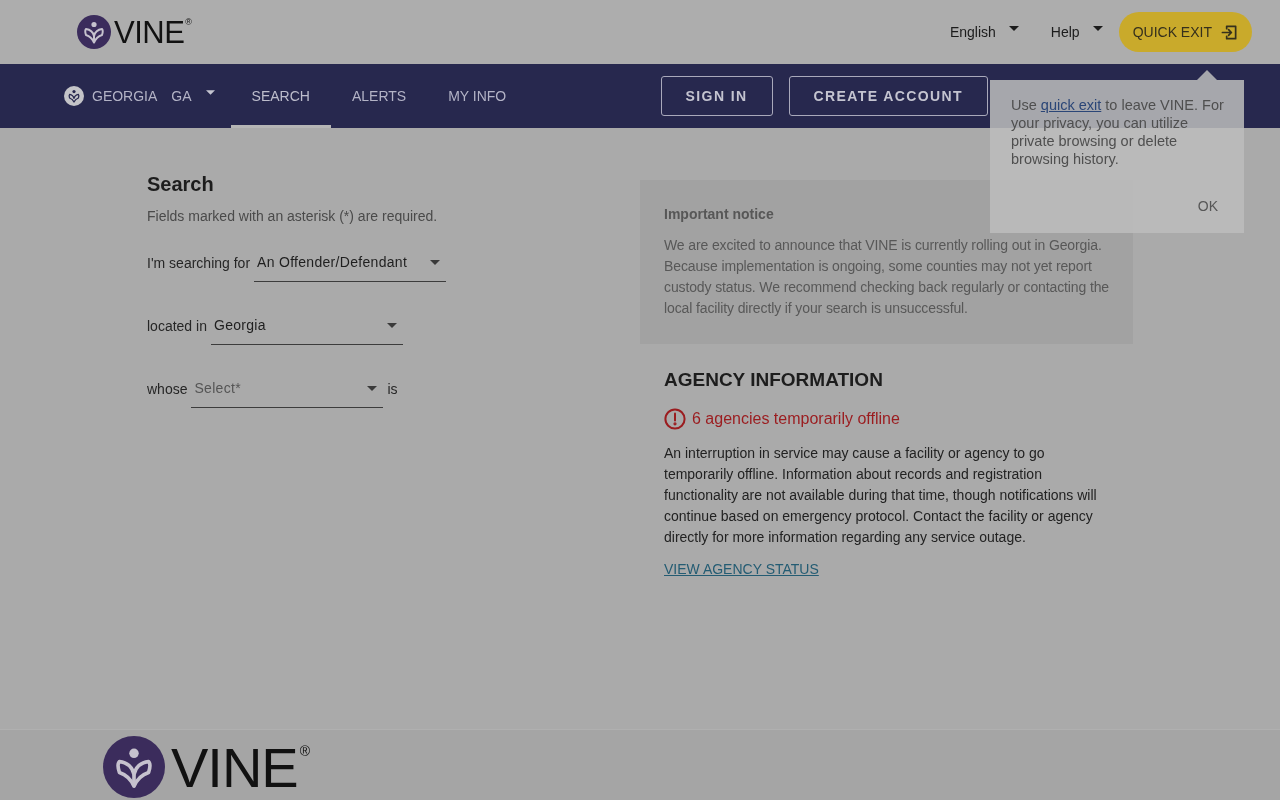 This screenshot has width=1280, height=800. Describe the element at coordinates (1185, 32) in the screenshot. I see `quick-exit-button: QUICK EXIT` at that location.